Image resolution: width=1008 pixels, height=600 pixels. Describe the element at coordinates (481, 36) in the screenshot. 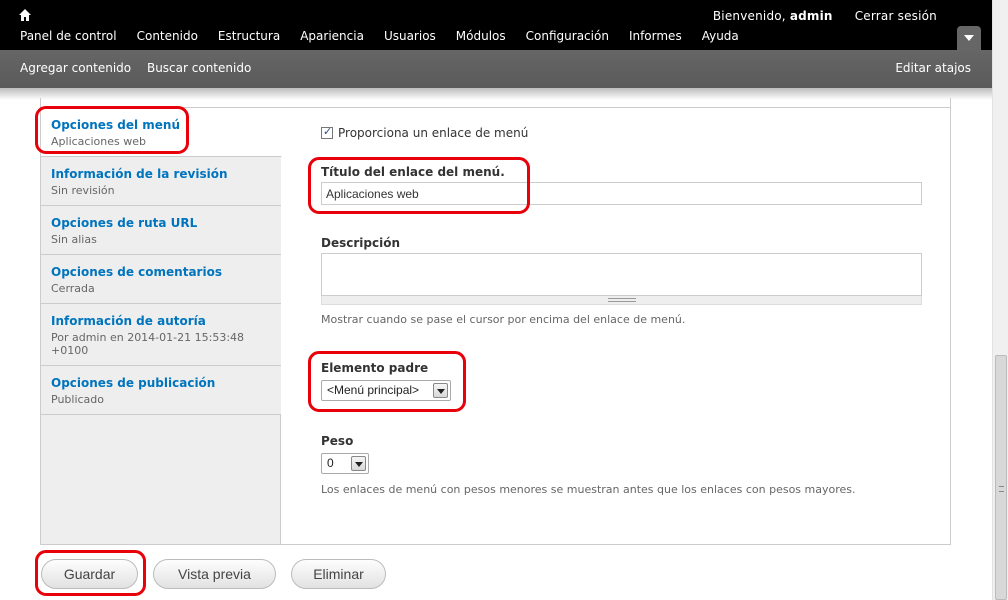

I see `menu-item-modules: Módulos` at that location.